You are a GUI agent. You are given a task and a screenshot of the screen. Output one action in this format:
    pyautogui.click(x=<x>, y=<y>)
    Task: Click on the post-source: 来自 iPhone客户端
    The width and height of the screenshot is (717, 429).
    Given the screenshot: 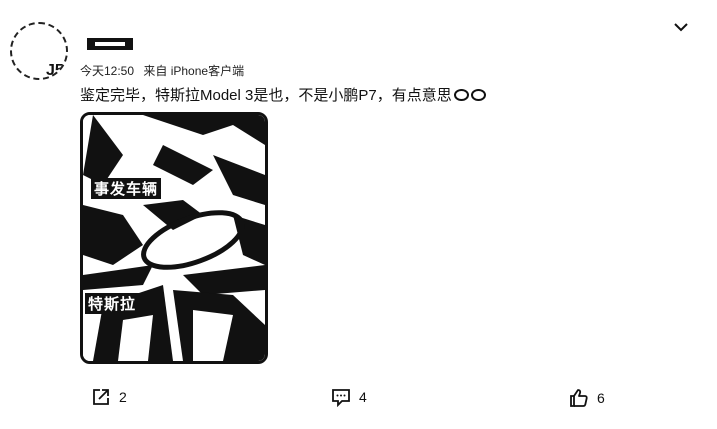 What is the action you would take?
    pyautogui.click(x=193, y=71)
    